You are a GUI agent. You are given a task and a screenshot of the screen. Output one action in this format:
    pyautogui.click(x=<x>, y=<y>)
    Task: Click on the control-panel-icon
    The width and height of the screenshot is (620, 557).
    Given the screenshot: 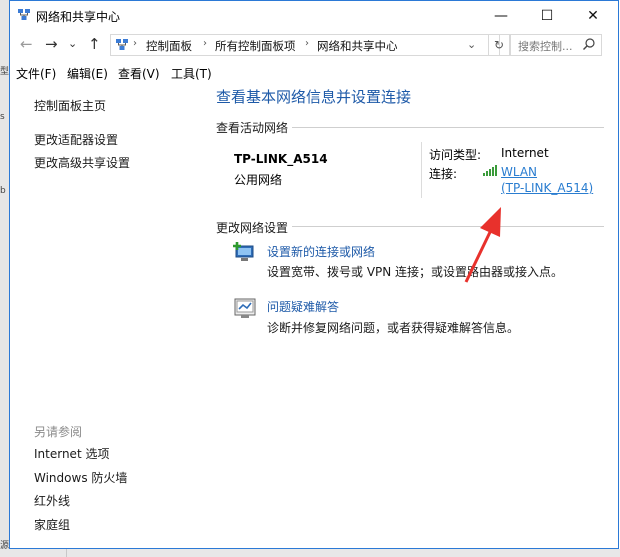 What is the action you would take?
    pyautogui.click(x=122, y=44)
    